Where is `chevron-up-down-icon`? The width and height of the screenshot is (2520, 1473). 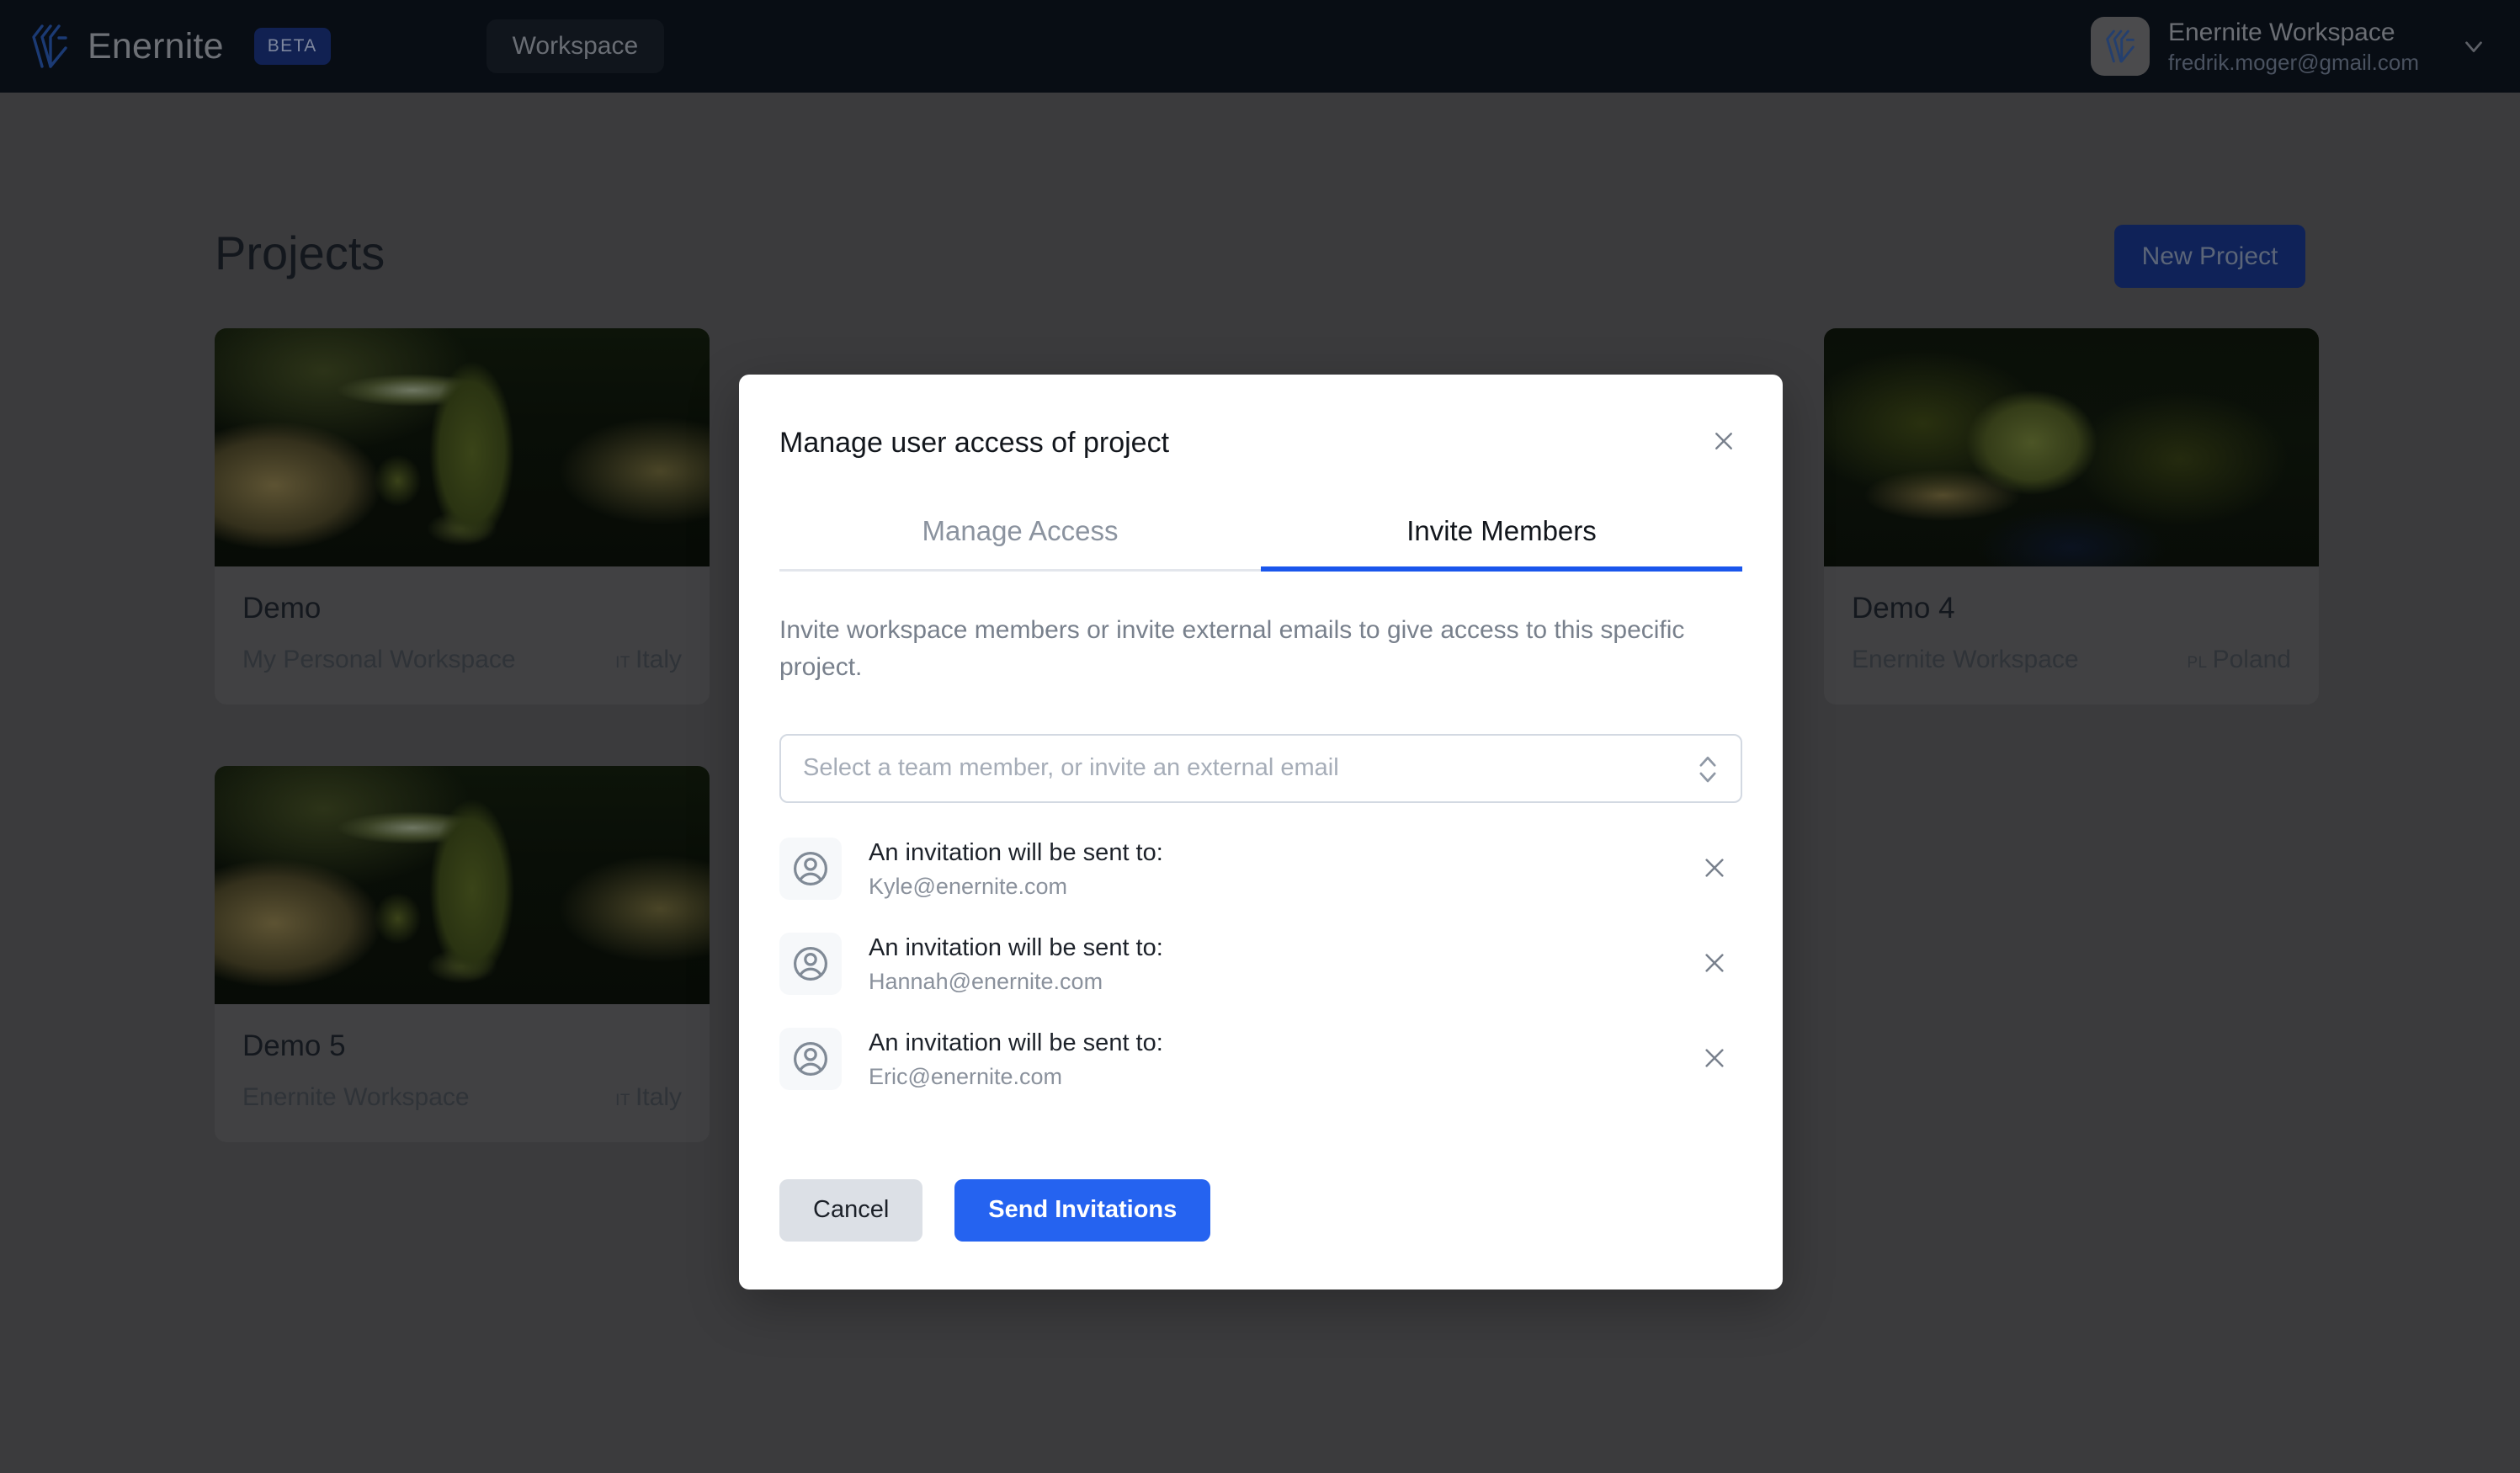
chevron-up-down-icon is located at coordinates (1708, 768).